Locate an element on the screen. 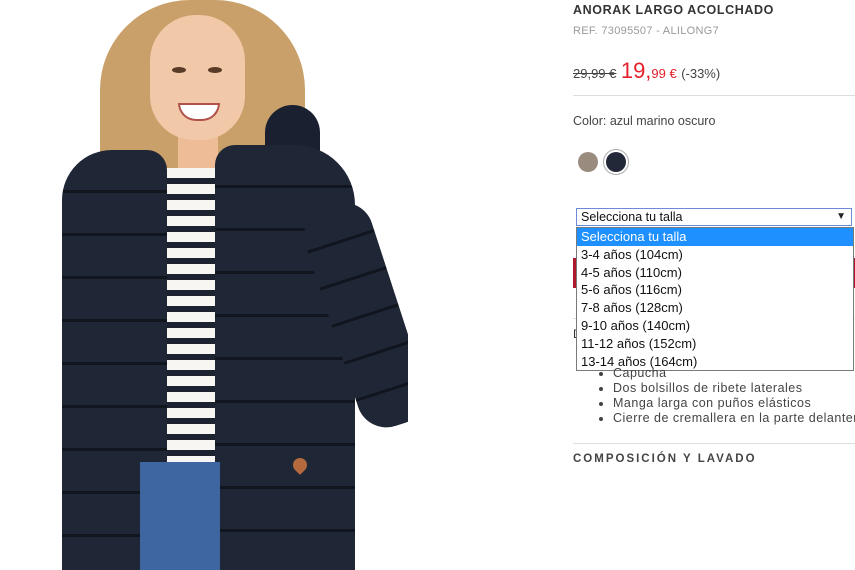 Image resolution: width=855 pixels, height=570 pixels. list-item: Manga larga con puños elásticos is located at coordinates (734, 403).